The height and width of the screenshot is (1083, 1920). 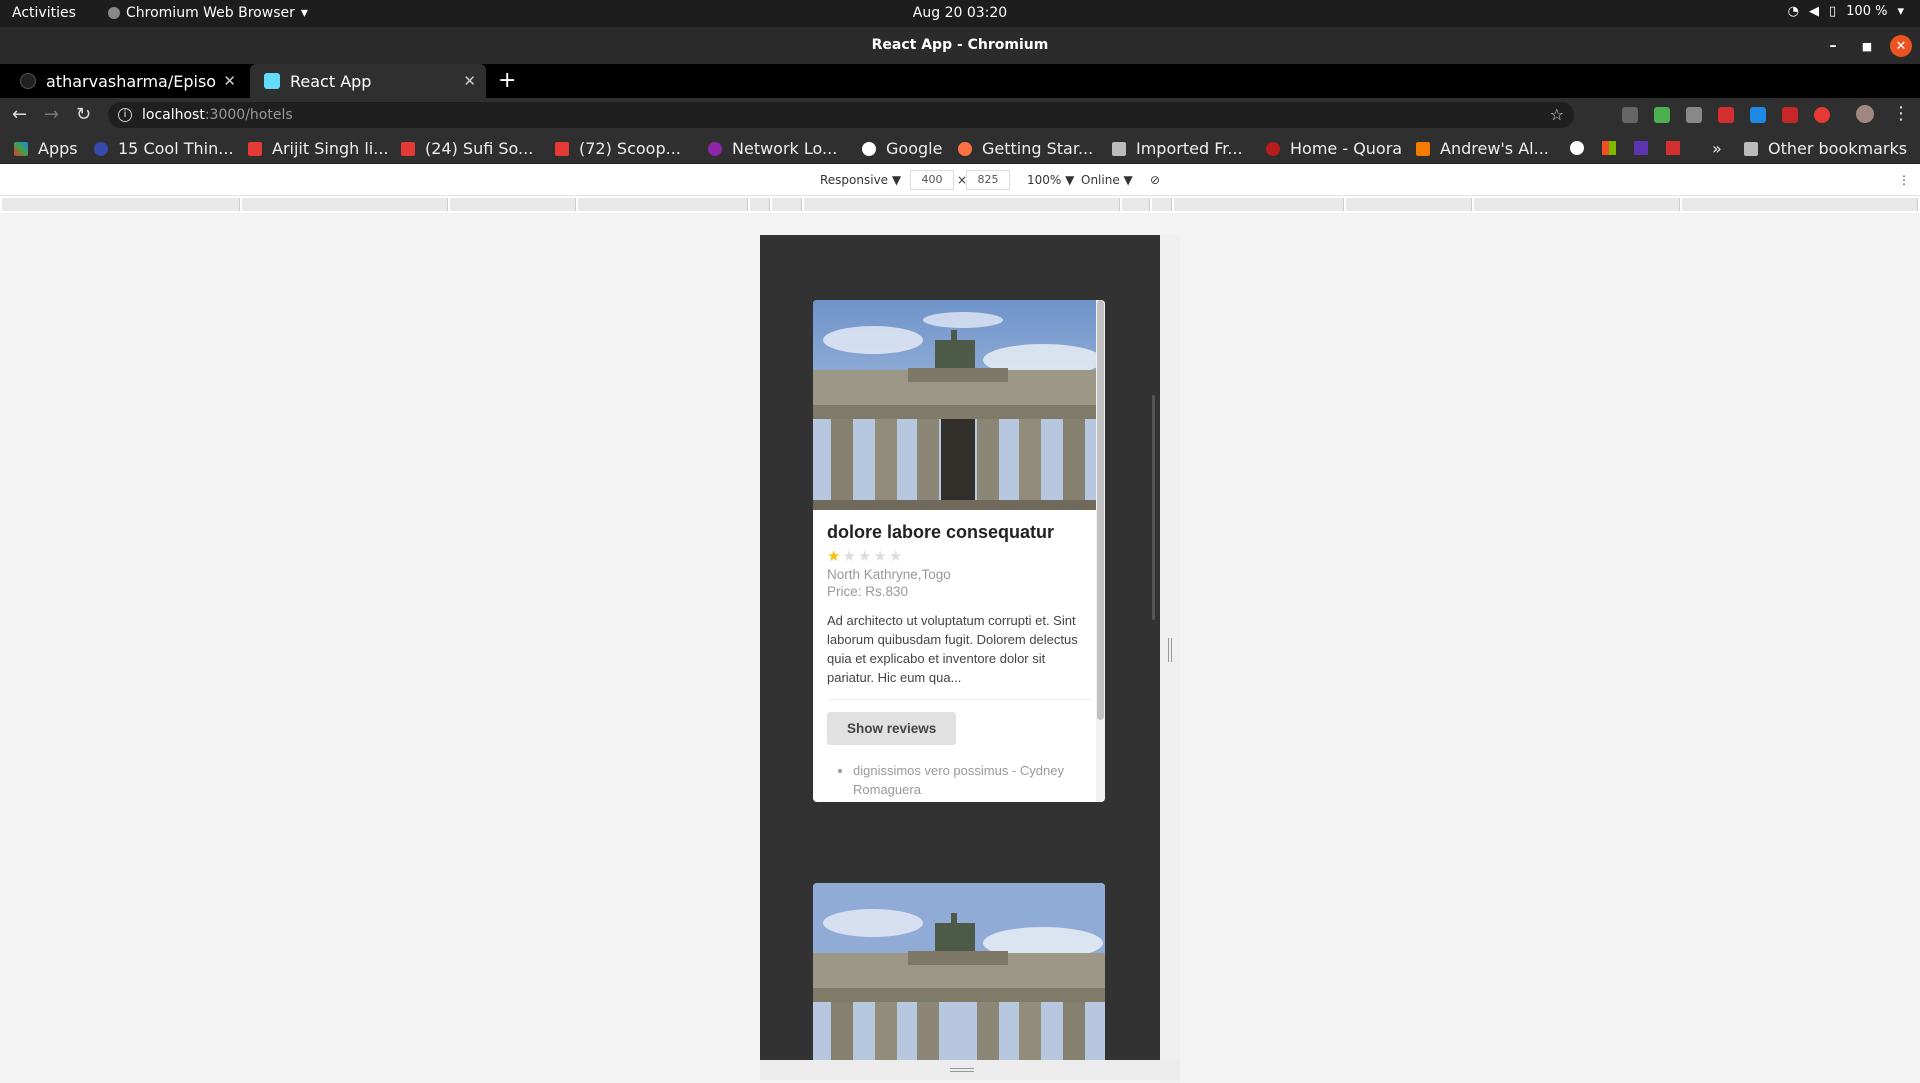 What do you see at coordinates (860, 180) in the screenshot?
I see `device-select: Responsive ▼` at bounding box center [860, 180].